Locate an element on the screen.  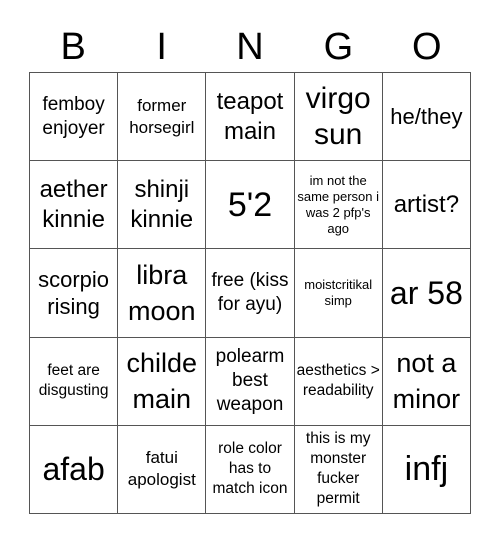
cell-text: fatui apologist is located at coordinates (161, 469).